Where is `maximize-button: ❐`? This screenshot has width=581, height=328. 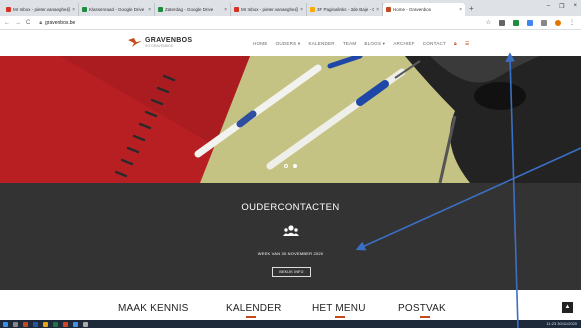
maximize-button: ❐ is located at coordinates (561, 6).